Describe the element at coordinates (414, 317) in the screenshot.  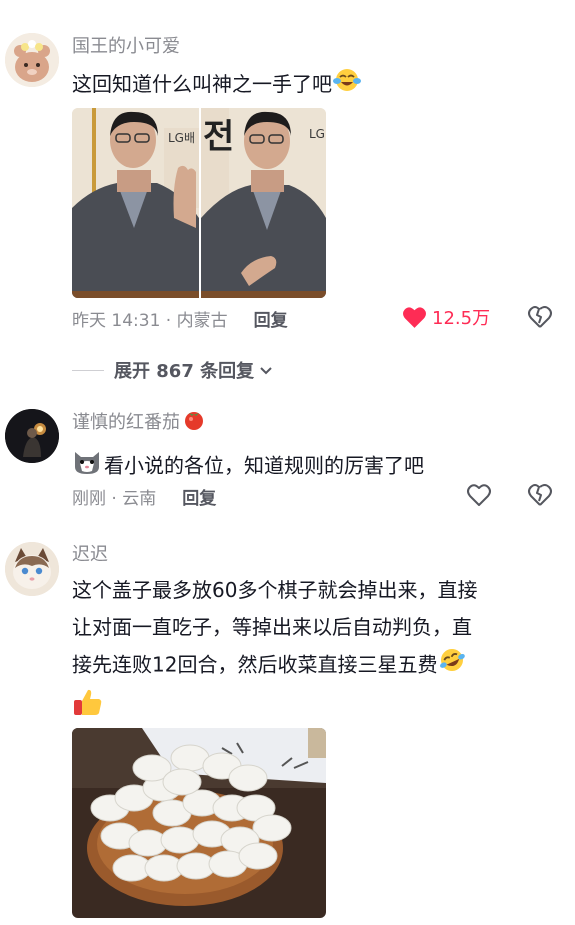
I see `heart-filled-icon` at that location.